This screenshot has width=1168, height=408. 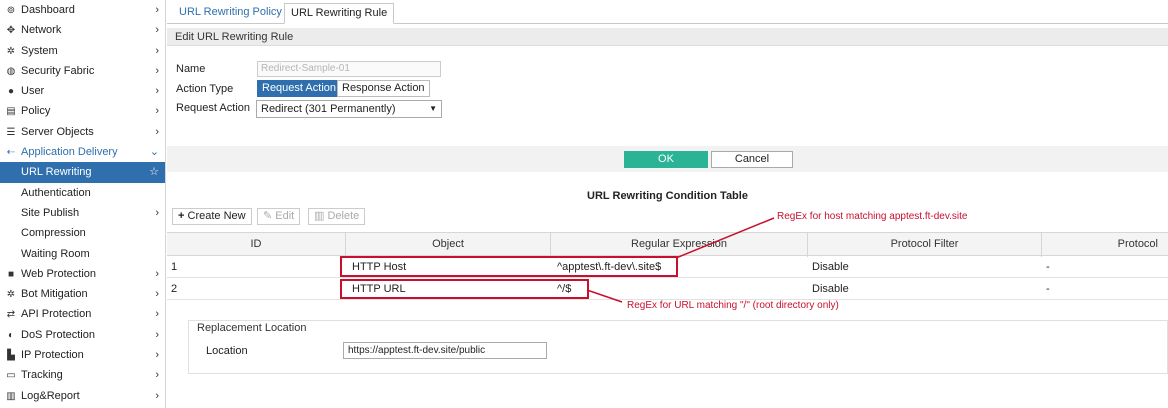 What do you see at coordinates (50, 212) in the screenshot?
I see `sidebar-item-label: Site Publish` at bounding box center [50, 212].